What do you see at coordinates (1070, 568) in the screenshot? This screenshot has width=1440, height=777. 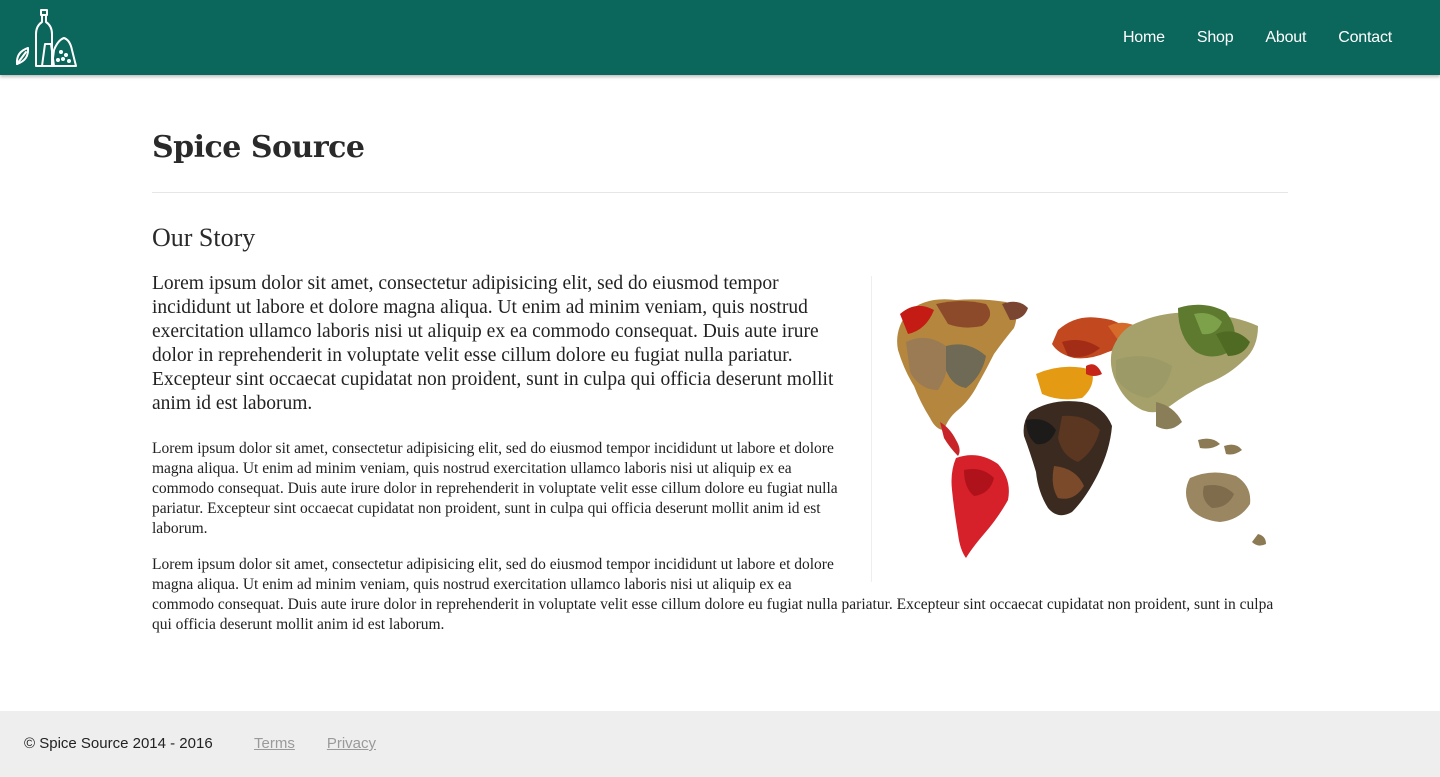 I see `float-spacer` at bounding box center [1070, 568].